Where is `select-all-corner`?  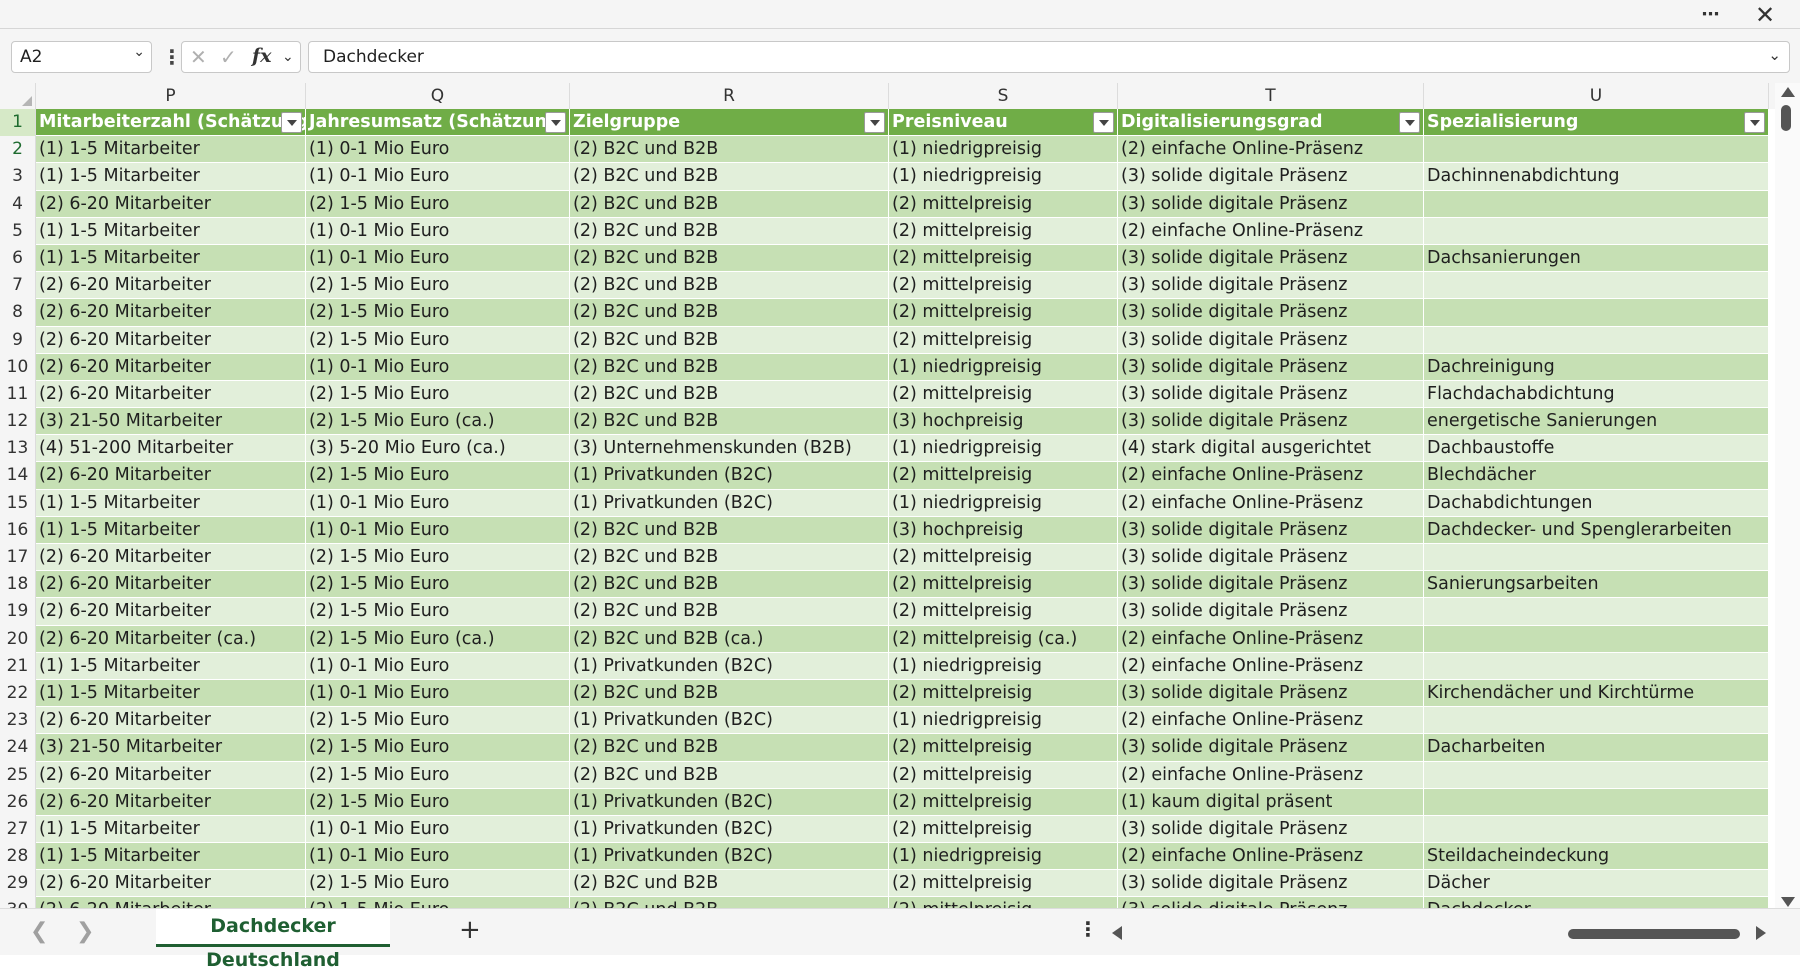 select-all-corner is located at coordinates (18, 96).